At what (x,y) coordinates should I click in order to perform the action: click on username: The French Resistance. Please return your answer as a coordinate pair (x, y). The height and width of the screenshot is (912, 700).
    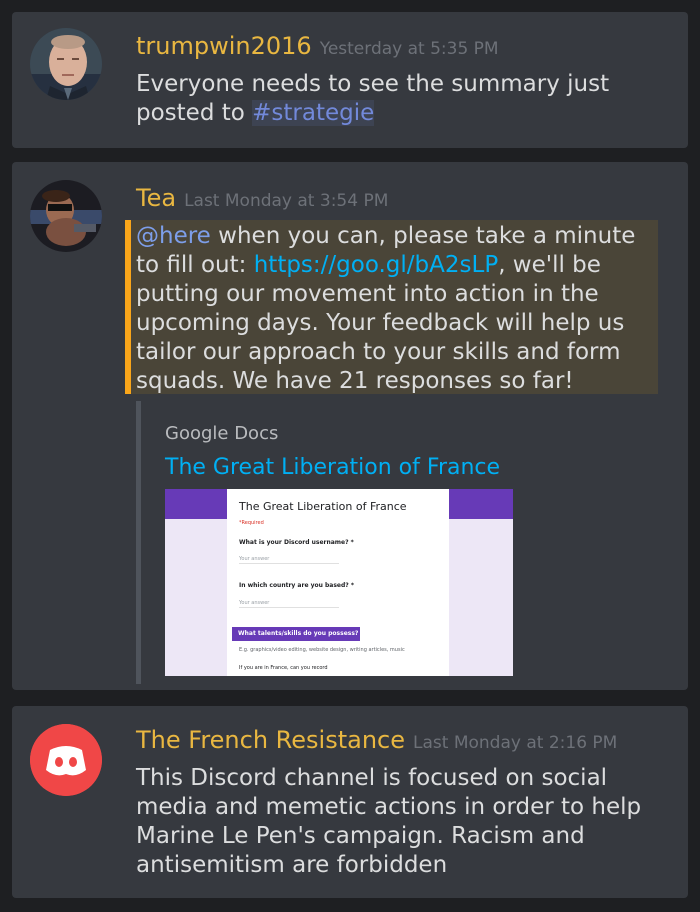
    Looking at the image, I should click on (270, 740).